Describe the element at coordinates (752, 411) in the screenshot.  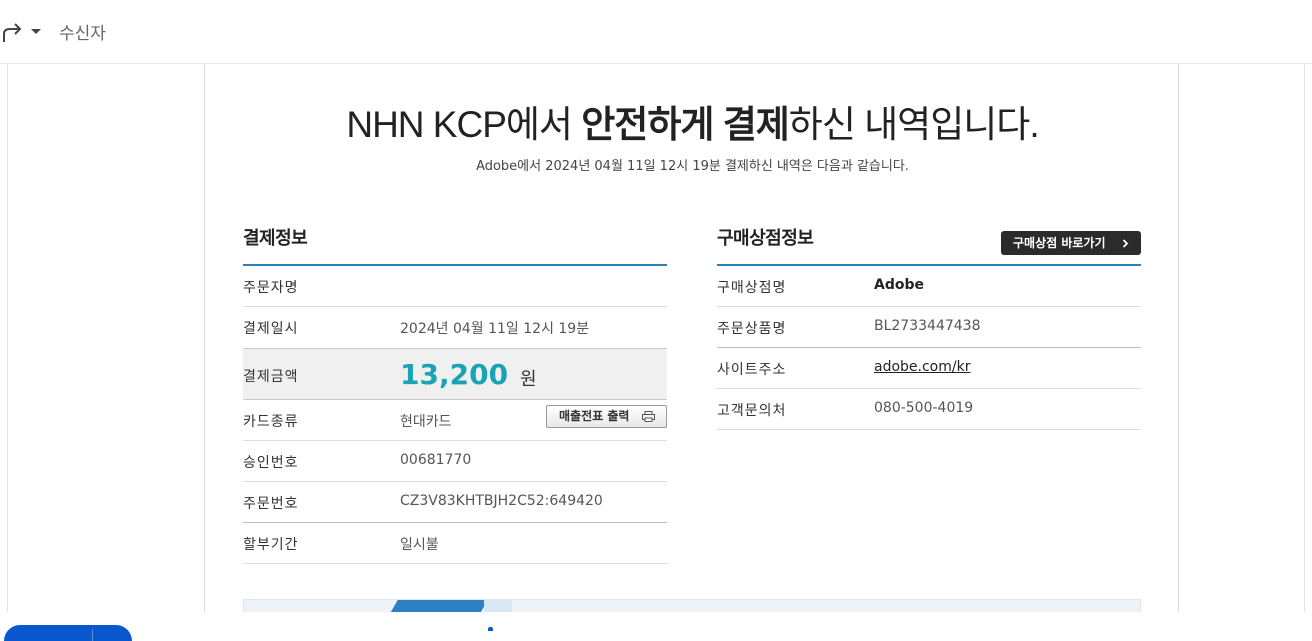
I see `customer-contact-label: 고객문의처` at that location.